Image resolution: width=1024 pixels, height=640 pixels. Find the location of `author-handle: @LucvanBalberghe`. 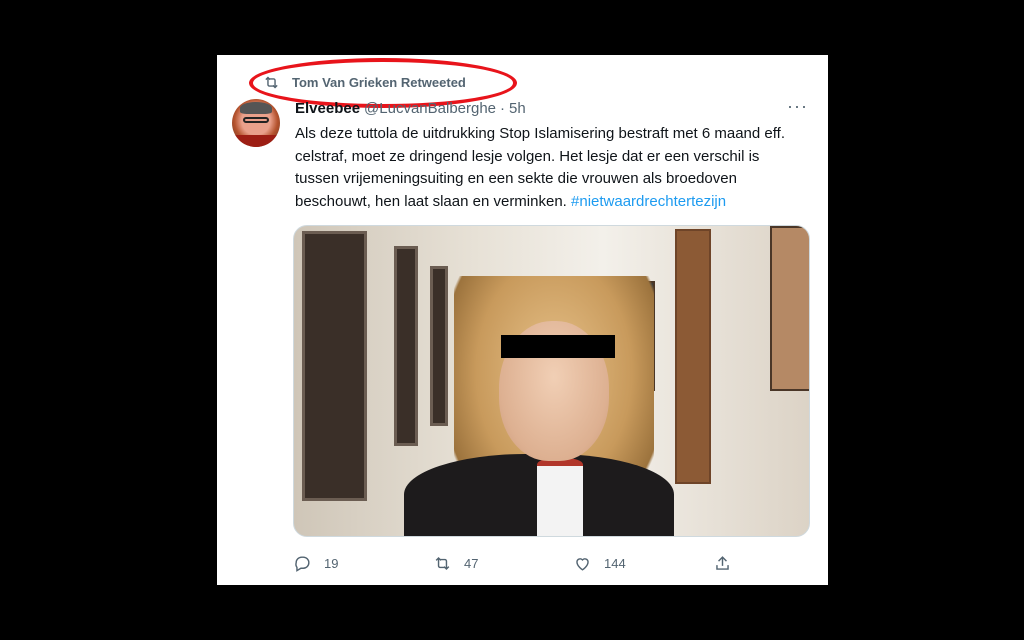

author-handle: @LucvanBalberghe is located at coordinates (430, 108).